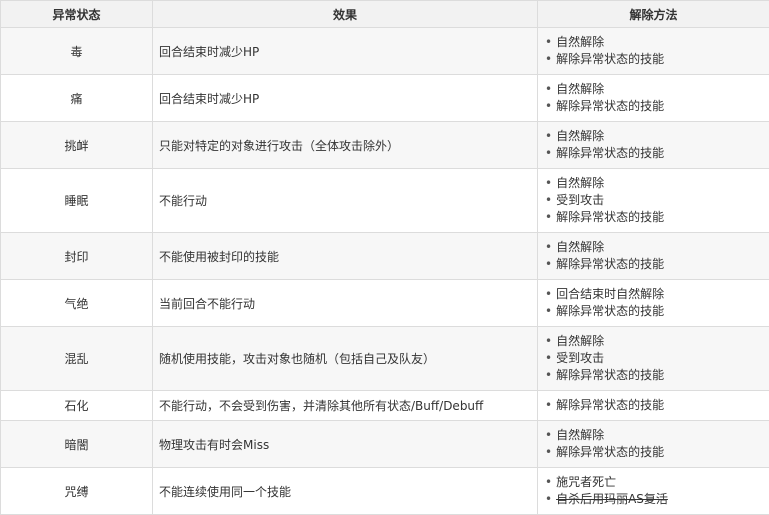 This screenshot has height=515, width=769. I want to click on status-name: 痛, so click(76, 98).